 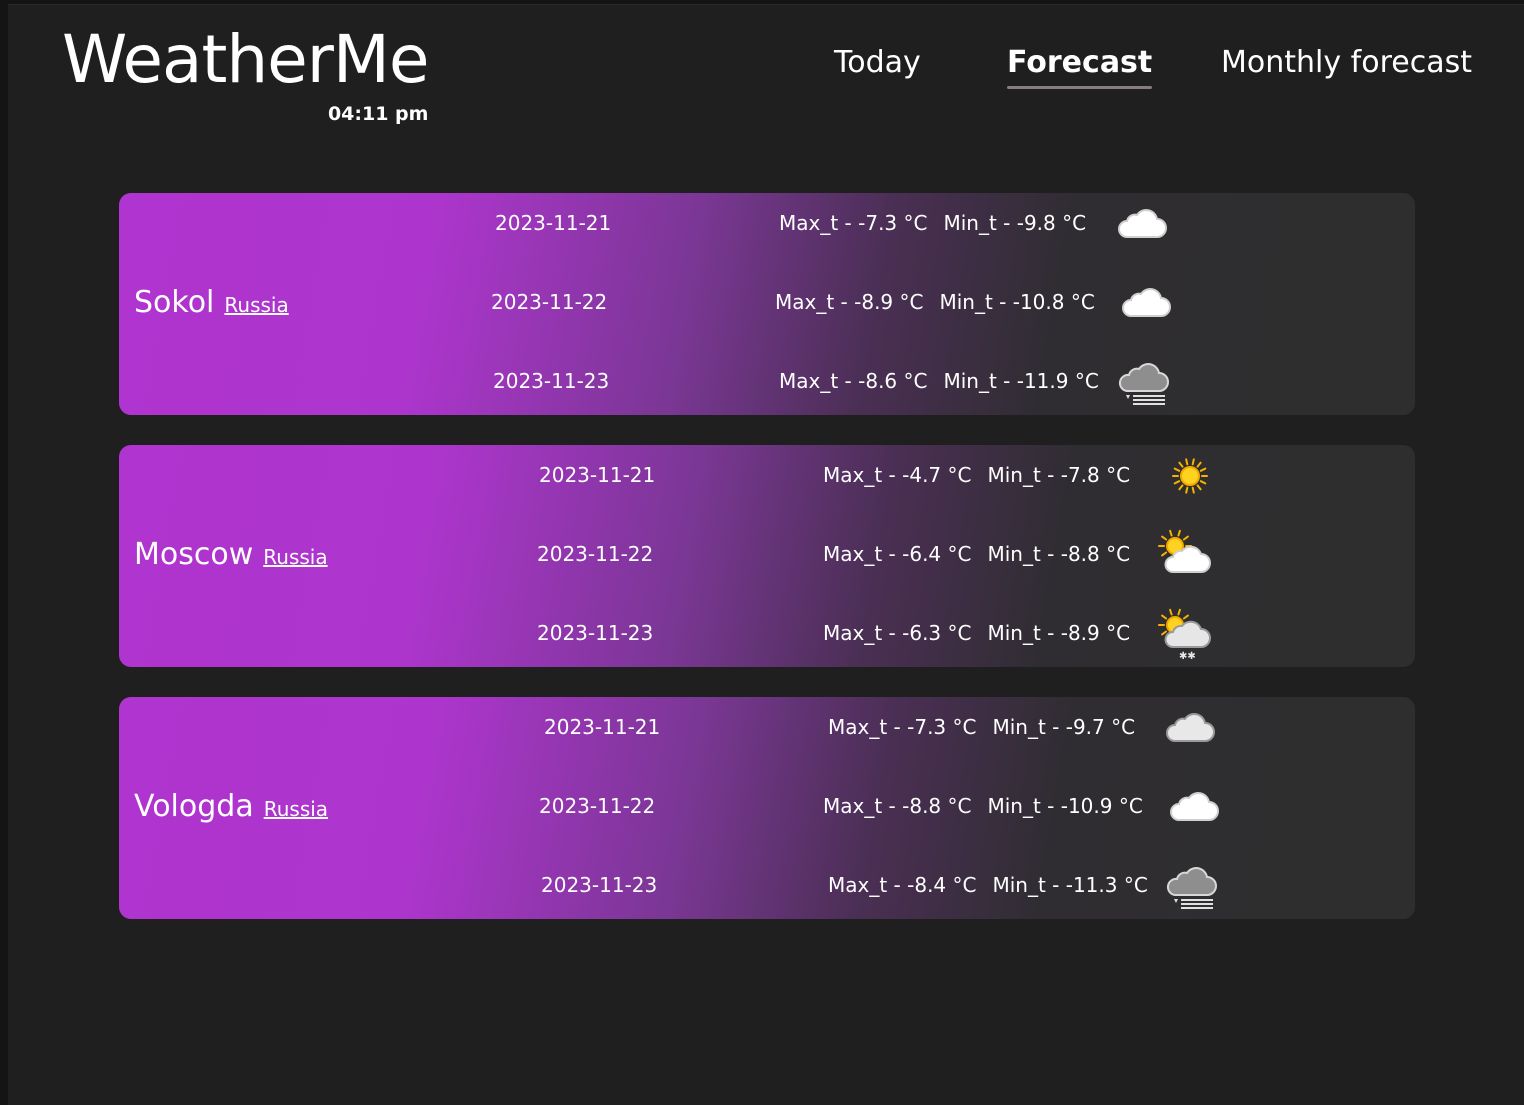 What do you see at coordinates (245, 60) in the screenshot?
I see `app-logo: WeatherMe` at bounding box center [245, 60].